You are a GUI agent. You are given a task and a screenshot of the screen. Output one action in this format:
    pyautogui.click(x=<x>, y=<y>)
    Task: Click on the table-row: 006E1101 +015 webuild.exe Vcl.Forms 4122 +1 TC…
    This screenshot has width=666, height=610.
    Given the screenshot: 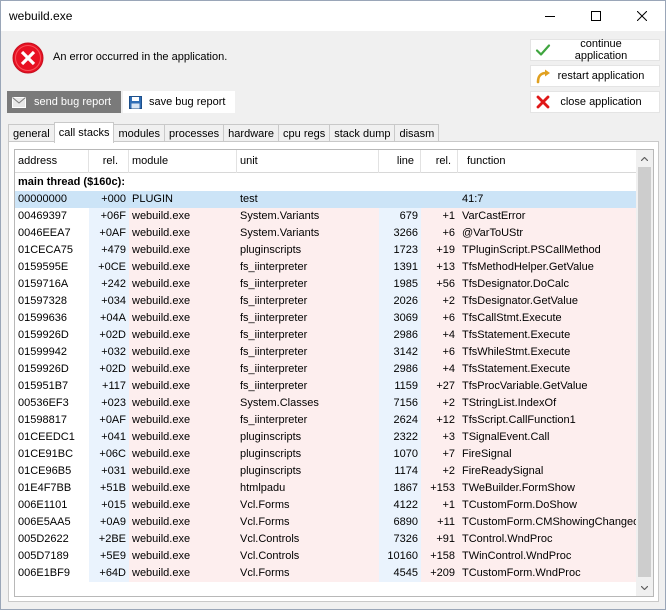 What is the action you would take?
    pyautogui.click(x=325, y=505)
    